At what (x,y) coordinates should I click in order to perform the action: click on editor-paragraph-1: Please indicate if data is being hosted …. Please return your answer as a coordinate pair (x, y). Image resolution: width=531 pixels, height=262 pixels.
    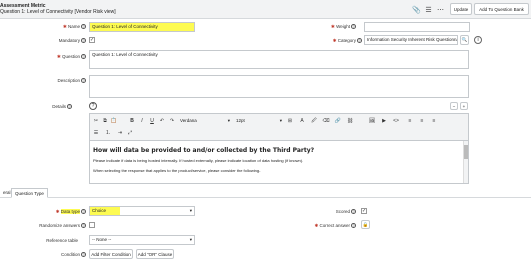
    Looking at the image, I should click on (198, 160).